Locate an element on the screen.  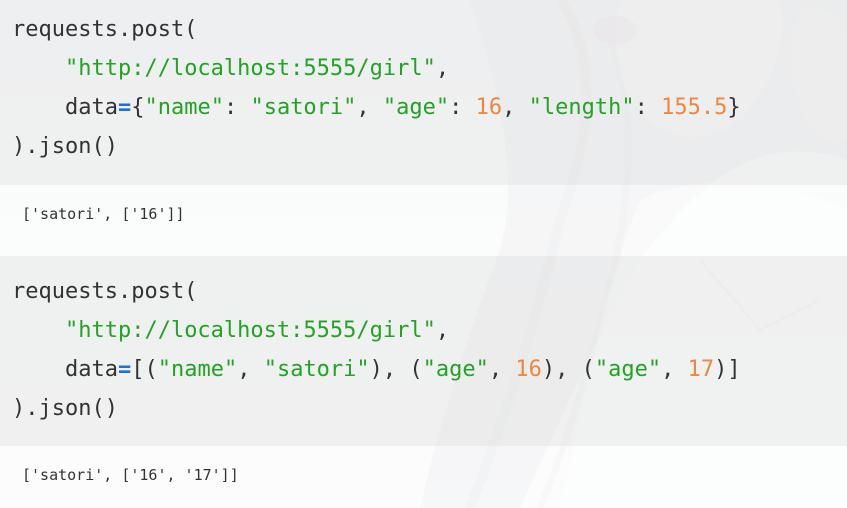
string-token: "length" is located at coordinates (581, 107).